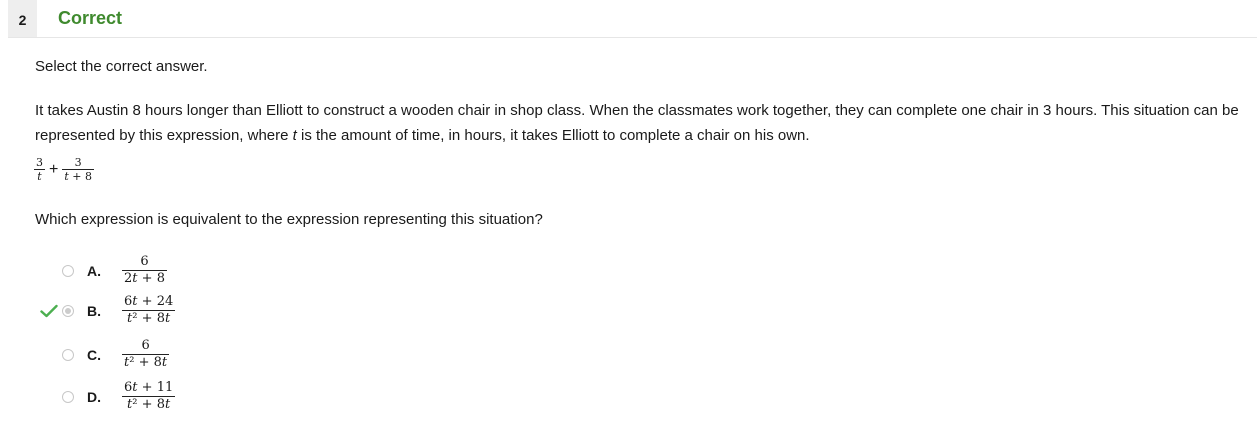 The width and height of the screenshot is (1257, 432). I want to click on instruction-text: Select the correct answer., so click(121, 66).